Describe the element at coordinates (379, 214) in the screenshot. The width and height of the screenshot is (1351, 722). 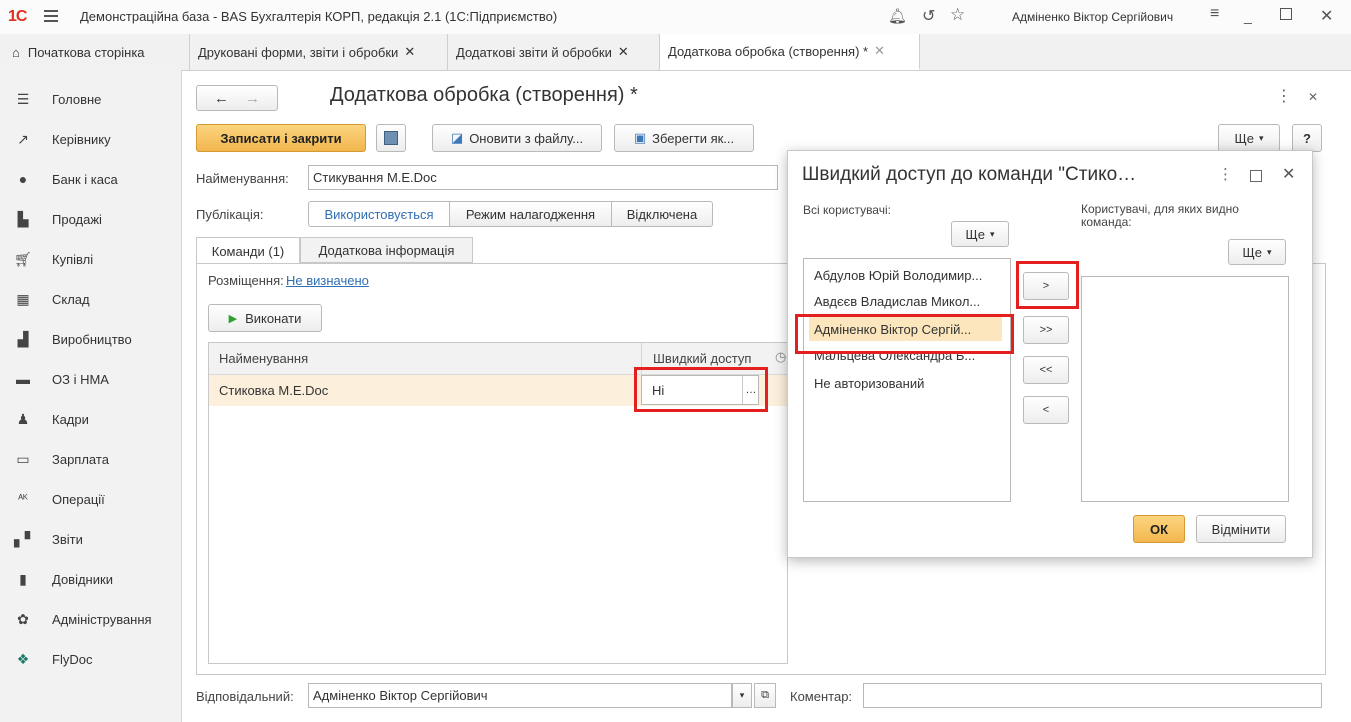
I see `publication-in-use: Використовується` at that location.